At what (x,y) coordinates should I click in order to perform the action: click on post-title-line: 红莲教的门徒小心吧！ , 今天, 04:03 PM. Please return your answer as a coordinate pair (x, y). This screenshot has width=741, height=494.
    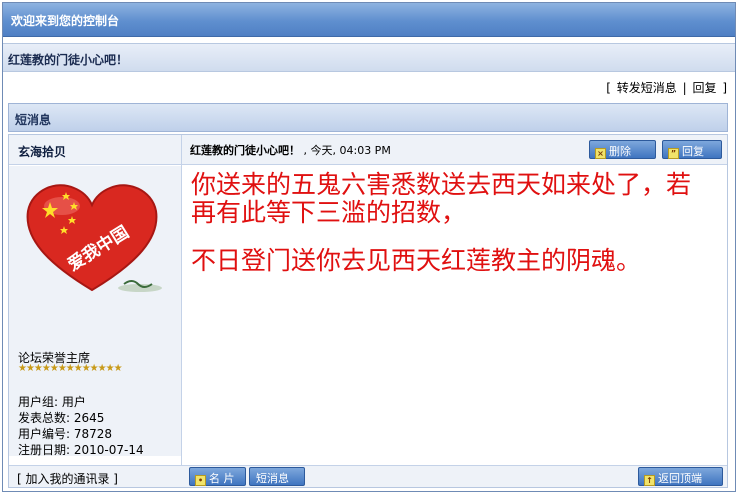
    Looking at the image, I should click on (290, 150).